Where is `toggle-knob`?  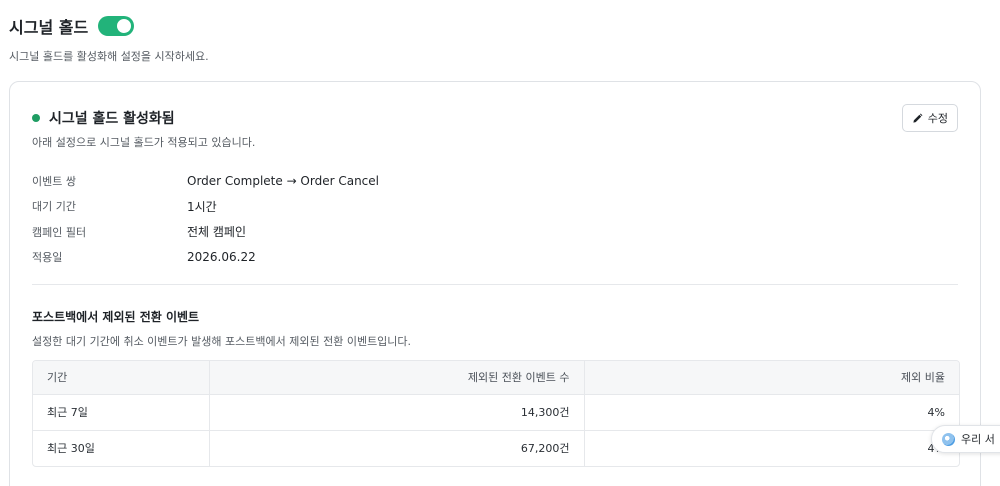
toggle-knob is located at coordinates (124, 26).